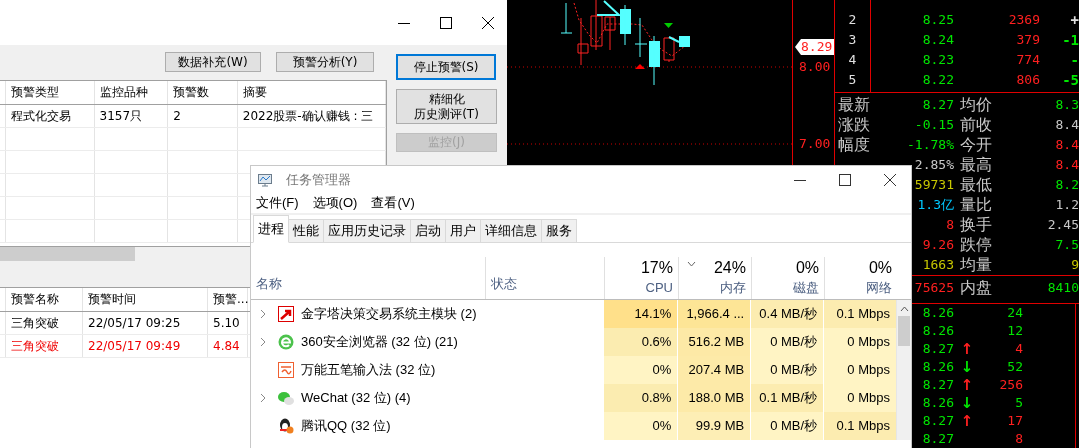  Describe the element at coordinates (975, 165) in the screenshot. I see `stat-label: 最高` at that location.